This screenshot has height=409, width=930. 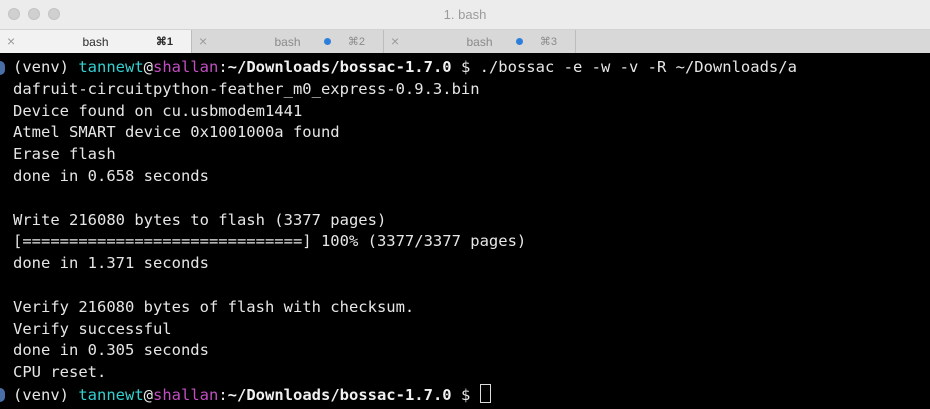 What do you see at coordinates (158, 110) in the screenshot?
I see `output-line: Device found on cu.usbmodem1441` at bounding box center [158, 110].